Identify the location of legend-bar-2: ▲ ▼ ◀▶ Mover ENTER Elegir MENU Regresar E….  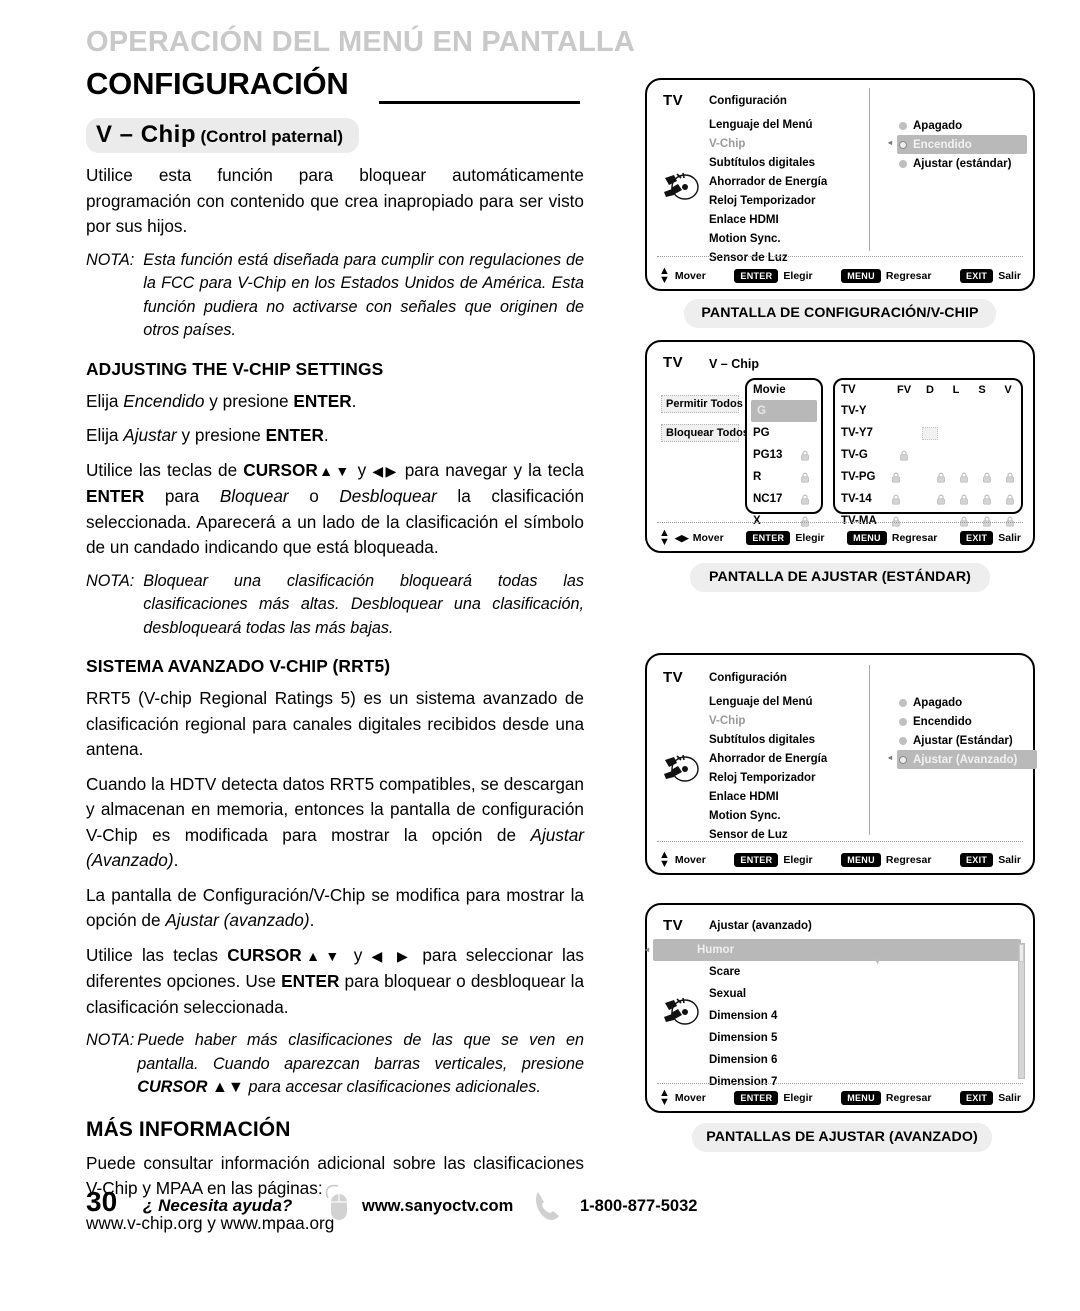
(840, 538).